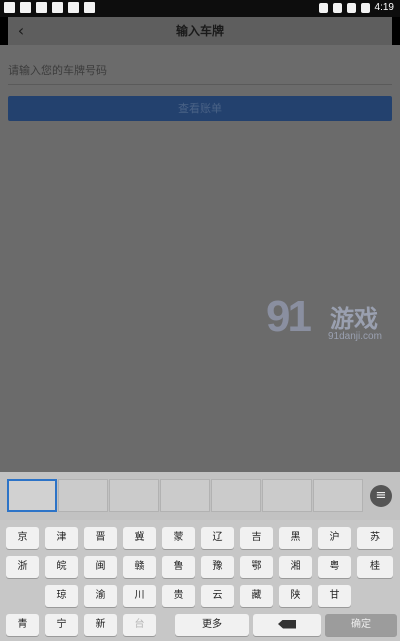  What do you see at coordinates (212, 625) in the screenshot?
I see `more-key: 更多` at bounding box center [212, 625].